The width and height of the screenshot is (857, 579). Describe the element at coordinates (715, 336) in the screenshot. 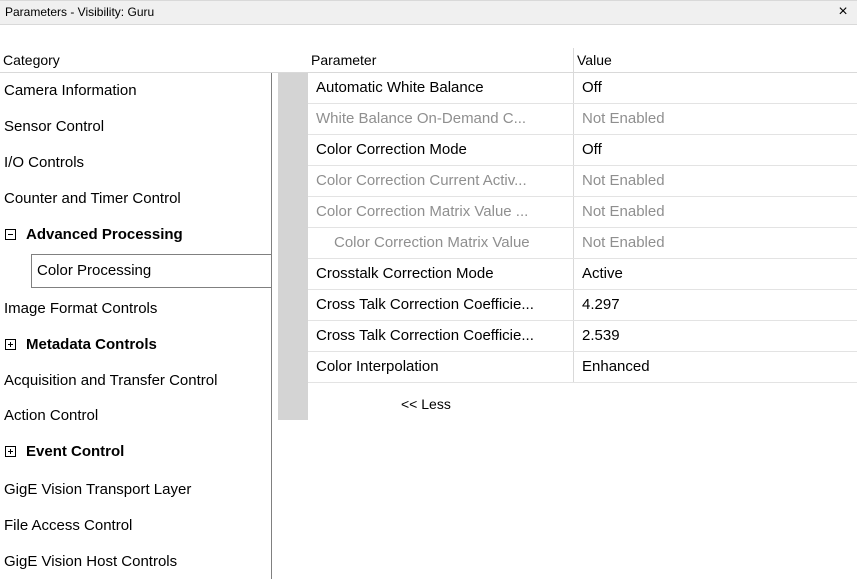

I see `parameter-value: 2.539` at that location.